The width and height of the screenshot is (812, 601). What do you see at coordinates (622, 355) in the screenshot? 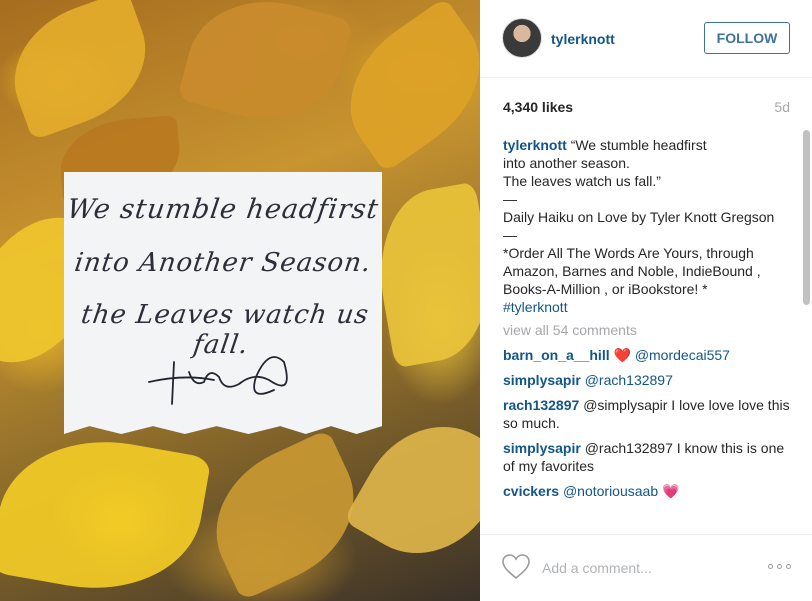
I see `heart-emoji-icon: ❤️` at bounding box center [622, 355].